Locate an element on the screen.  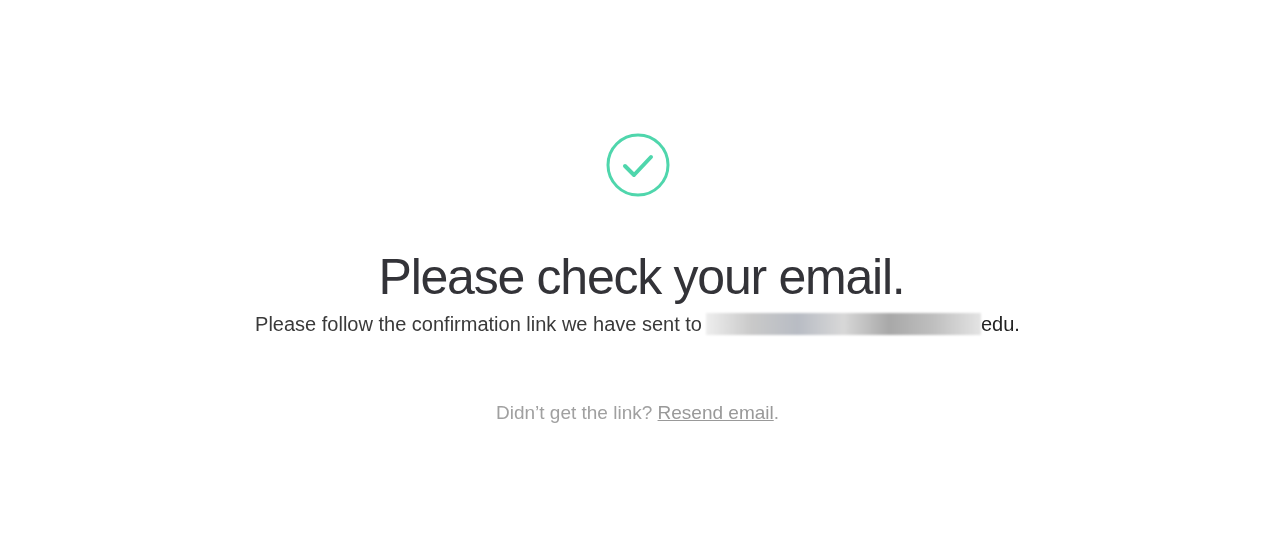
resend-prompt: Didn’t get the link? Resend email. is located at coordinates (637, 413).